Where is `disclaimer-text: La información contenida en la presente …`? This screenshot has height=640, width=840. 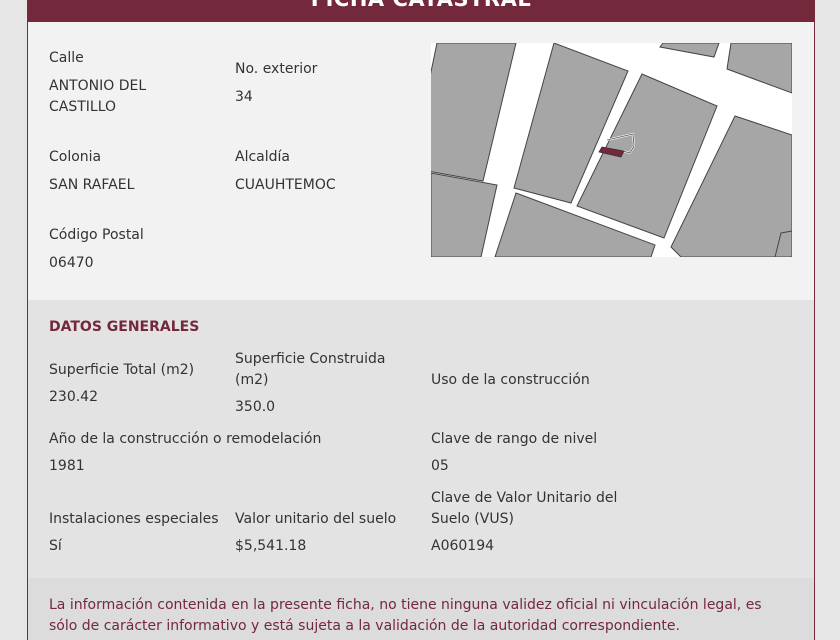
disclaimer-text: La información contenida en la presente … is located at coordinates (405, 615).